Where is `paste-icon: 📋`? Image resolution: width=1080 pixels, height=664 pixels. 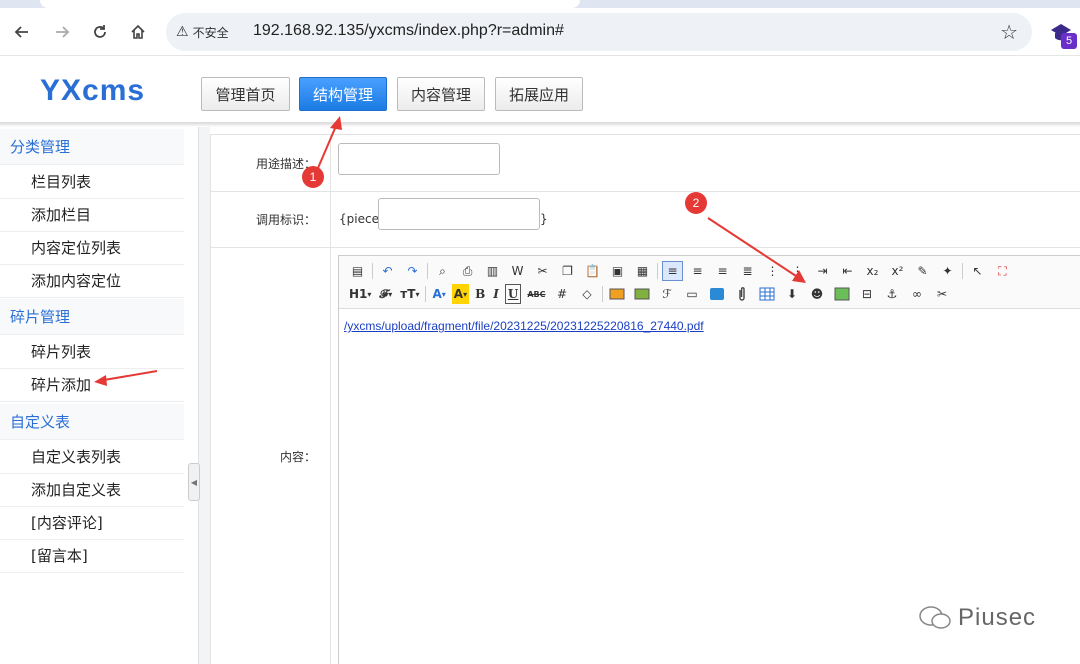
paste-icon: 📋 is located at coordinates (592, 271).